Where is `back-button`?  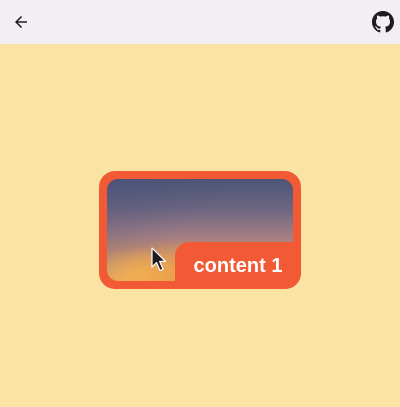 back-button is located at coordinates (21, 22).